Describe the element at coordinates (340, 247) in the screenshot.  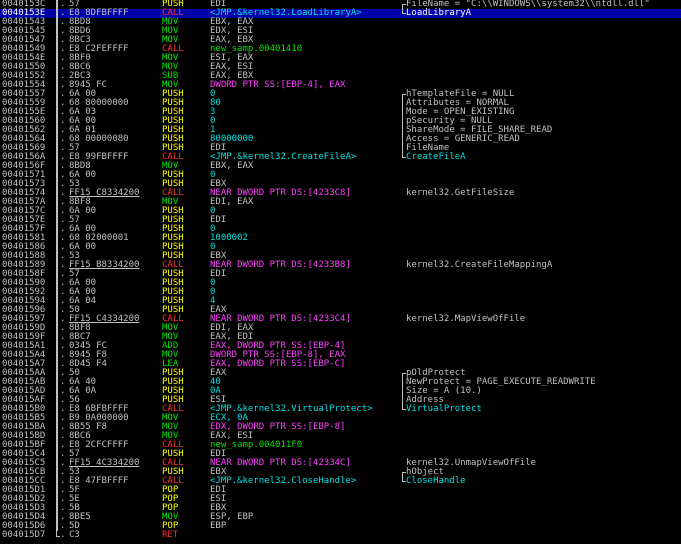
I see `instruction-row: 00401586. 6A 00 PUSH 0` at that location.